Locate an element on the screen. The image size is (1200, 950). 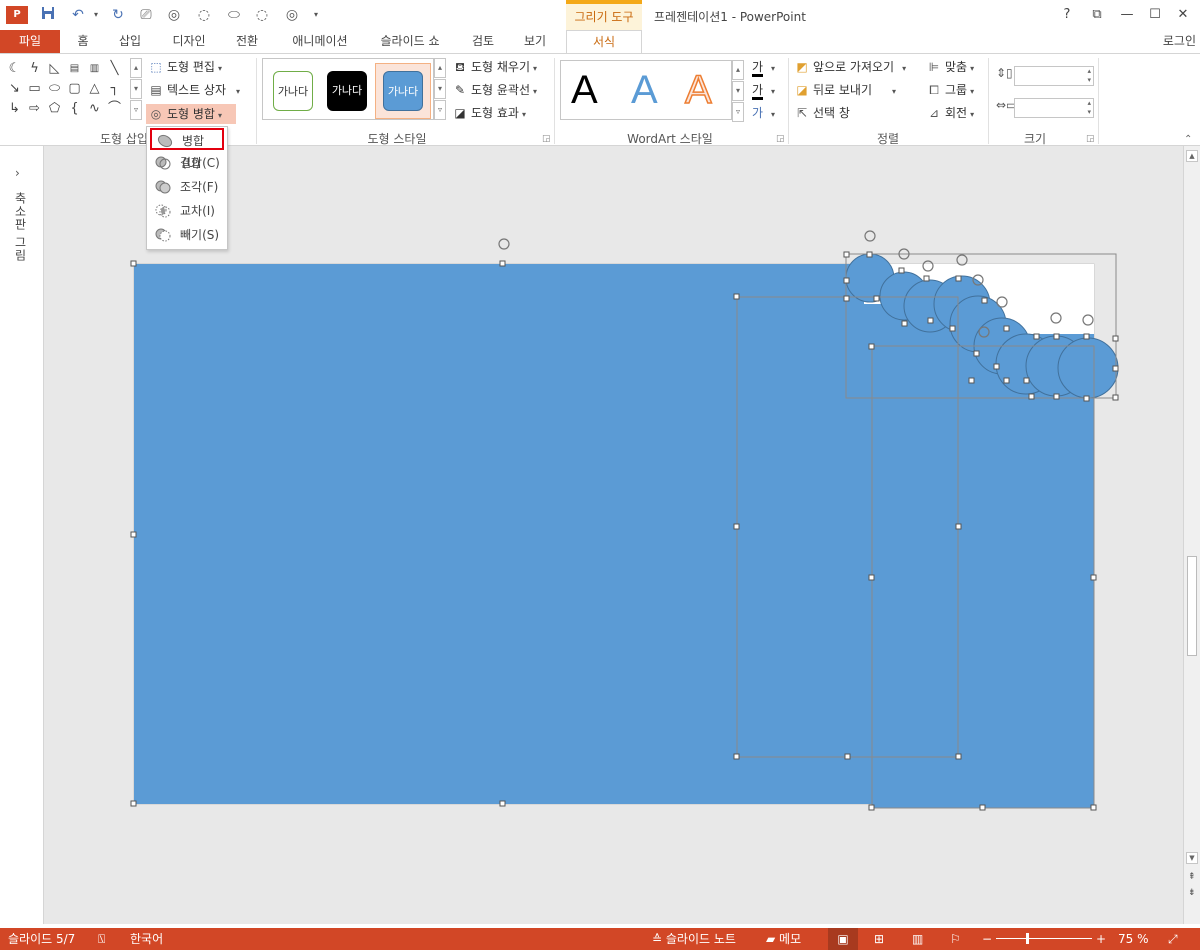
align-button: ⊫ 맞춤 ▾ is located at coordinates (950, 67).